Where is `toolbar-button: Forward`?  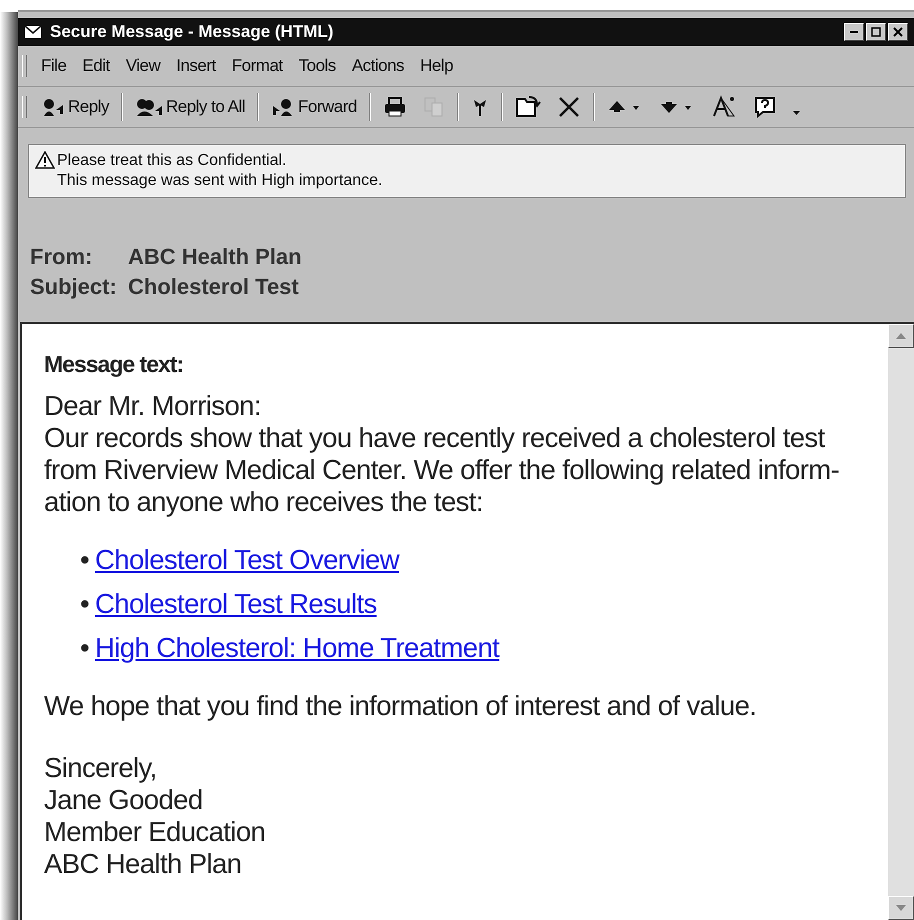 toolbar-button: Forward is located at coordinates (314, 107).